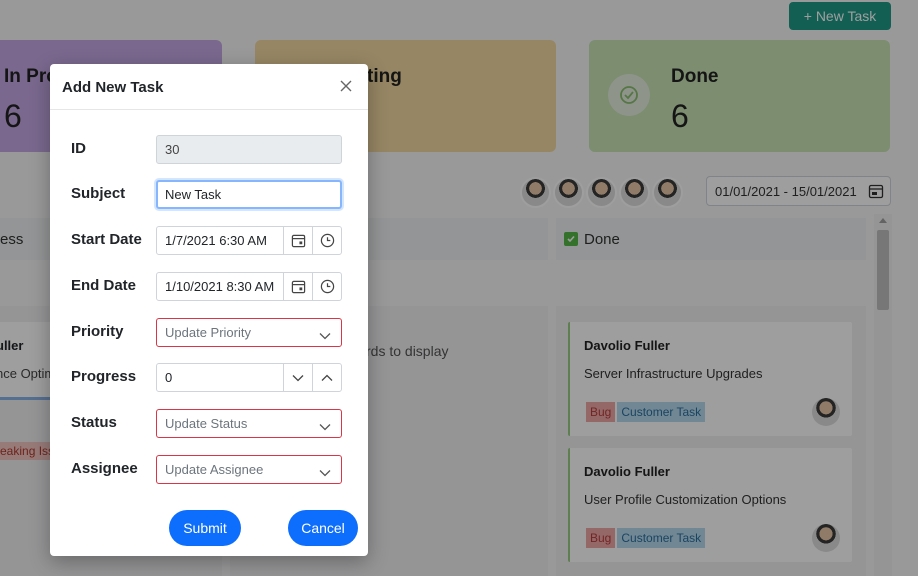  What do you see at coordinates (326, 377) in the screenshot?
I see `chevron-up-icon` at bounding box center [326, 377].